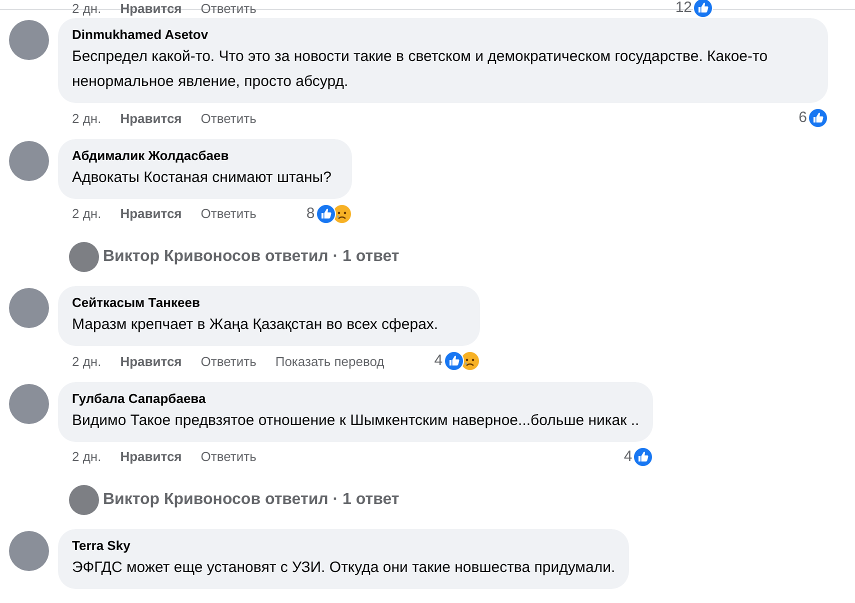  Describe the element at coordinates (269, 303) in the screenshot. I see `author-name: Сейткасым Танкеев` at that location.